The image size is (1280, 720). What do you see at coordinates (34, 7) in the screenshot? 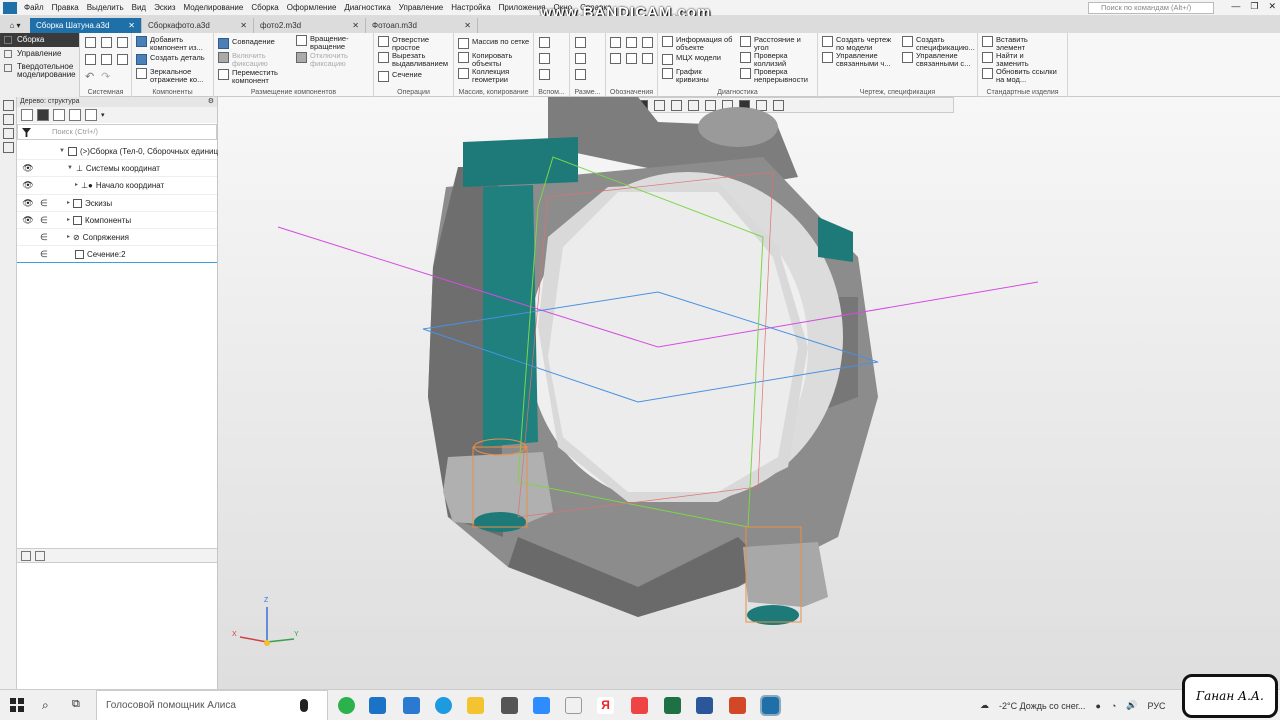
I see `menu-file: Файл` at bounding box center [34, 7].